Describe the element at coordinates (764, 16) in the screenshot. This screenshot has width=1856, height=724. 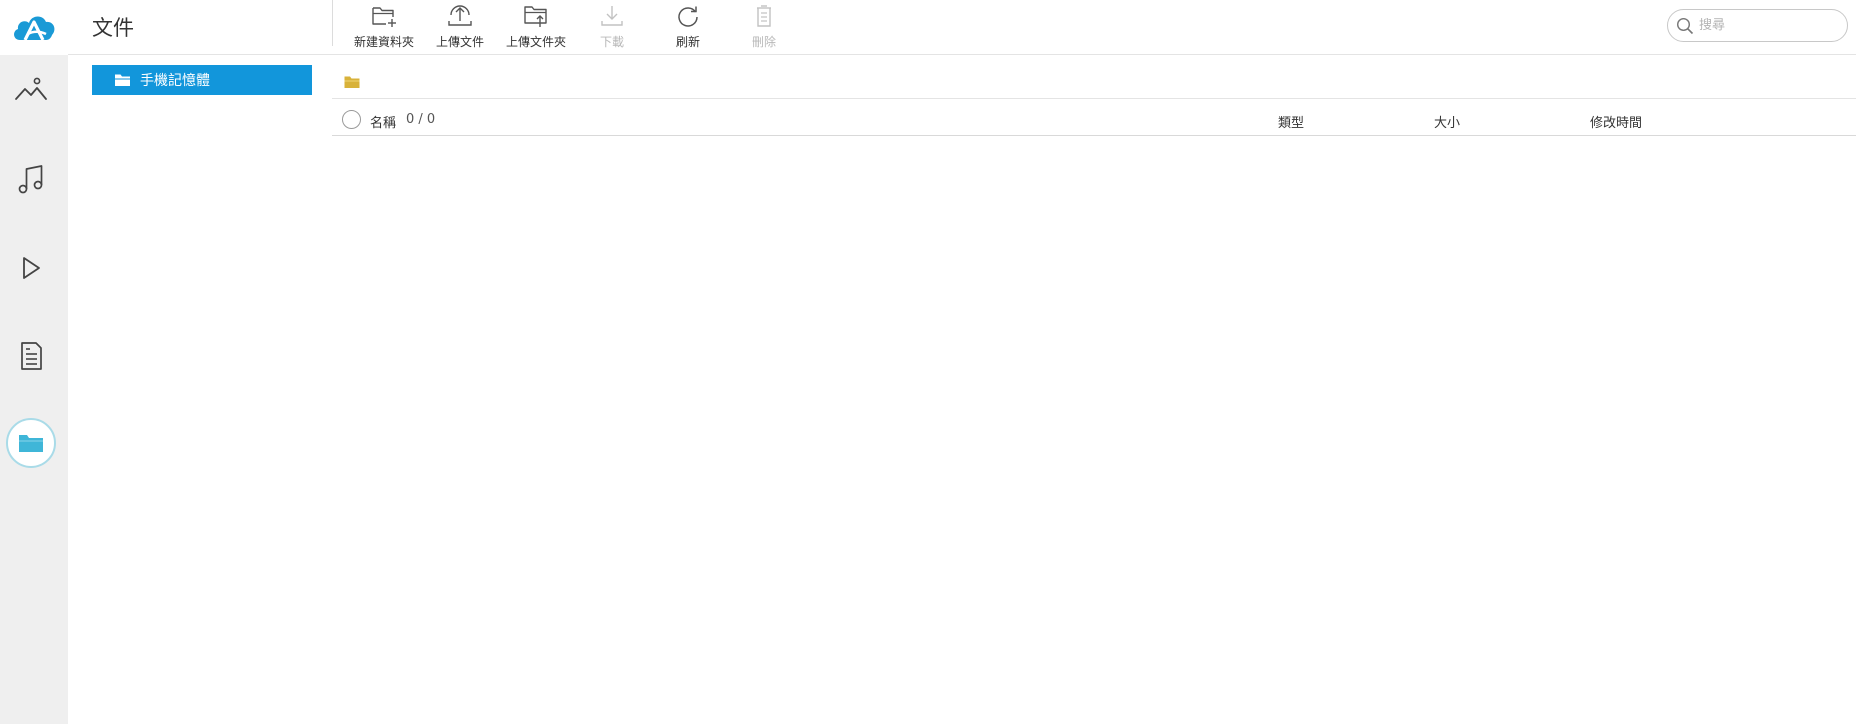
I see `trash-icon` at that location.